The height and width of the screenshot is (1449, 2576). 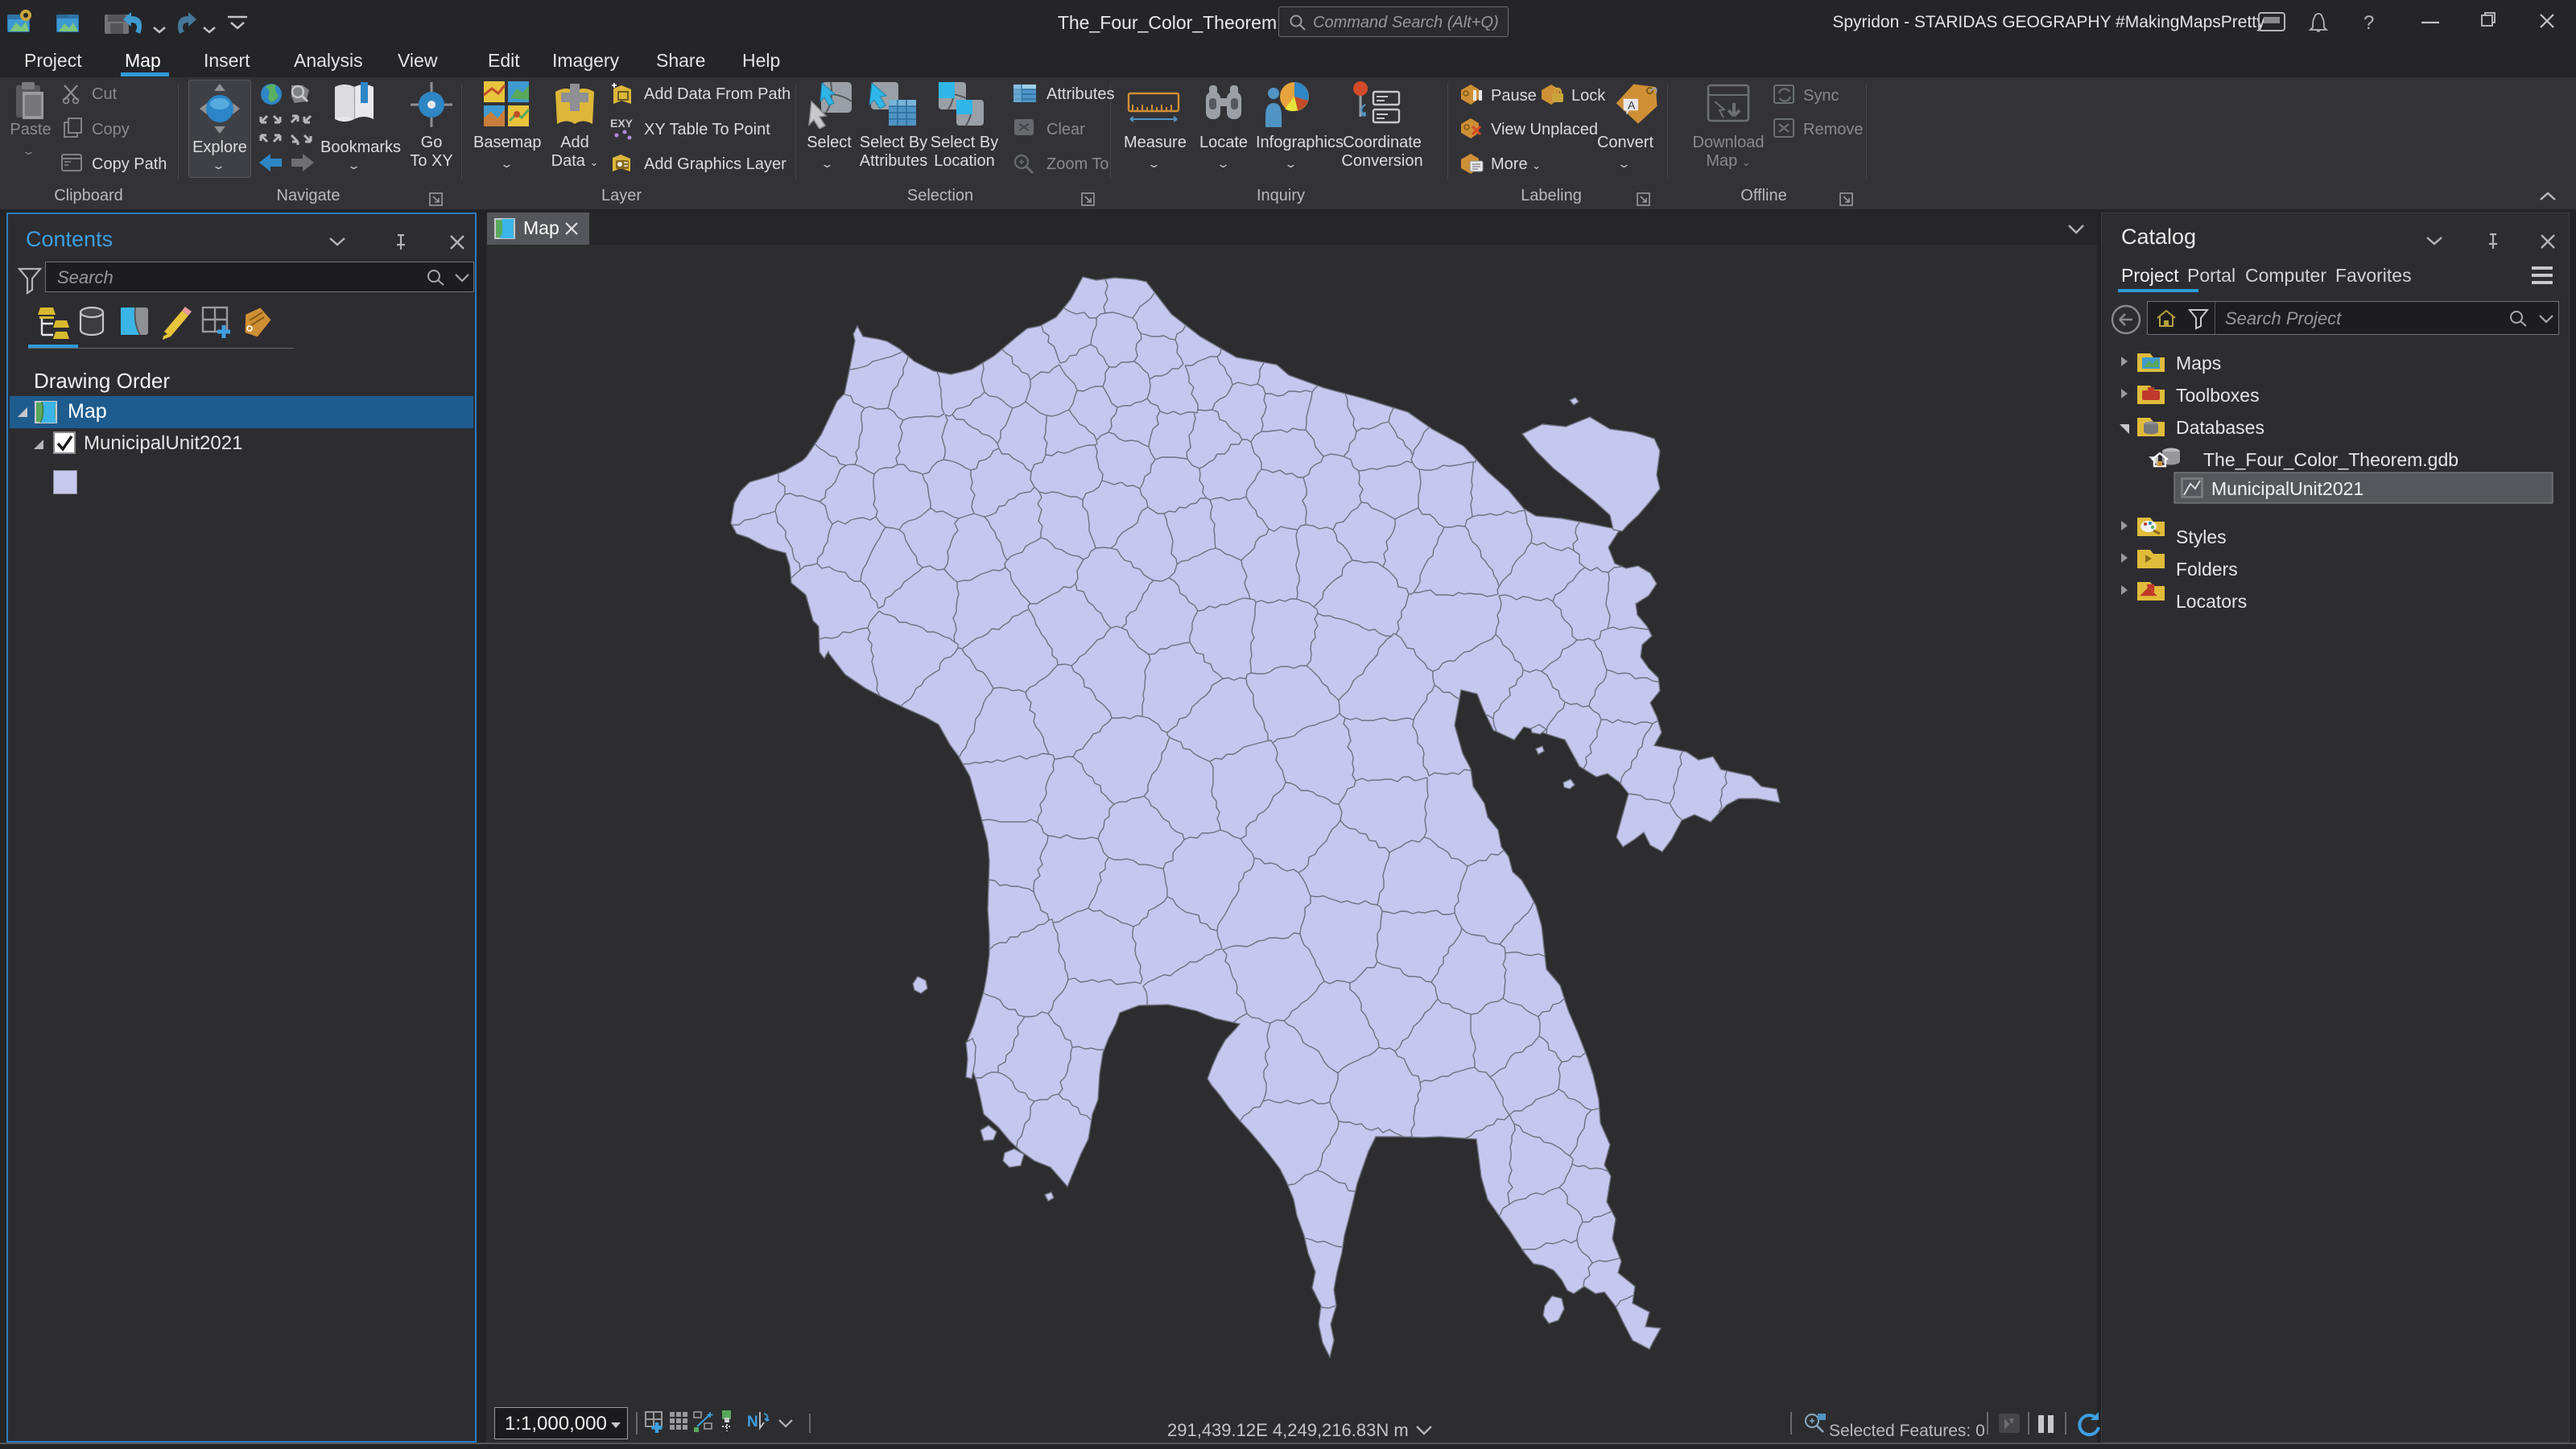 What do you see at coordinates (2220, 427) in the screenshot?
I see `svg-text: Databases` at bounding box center [2220, 427].